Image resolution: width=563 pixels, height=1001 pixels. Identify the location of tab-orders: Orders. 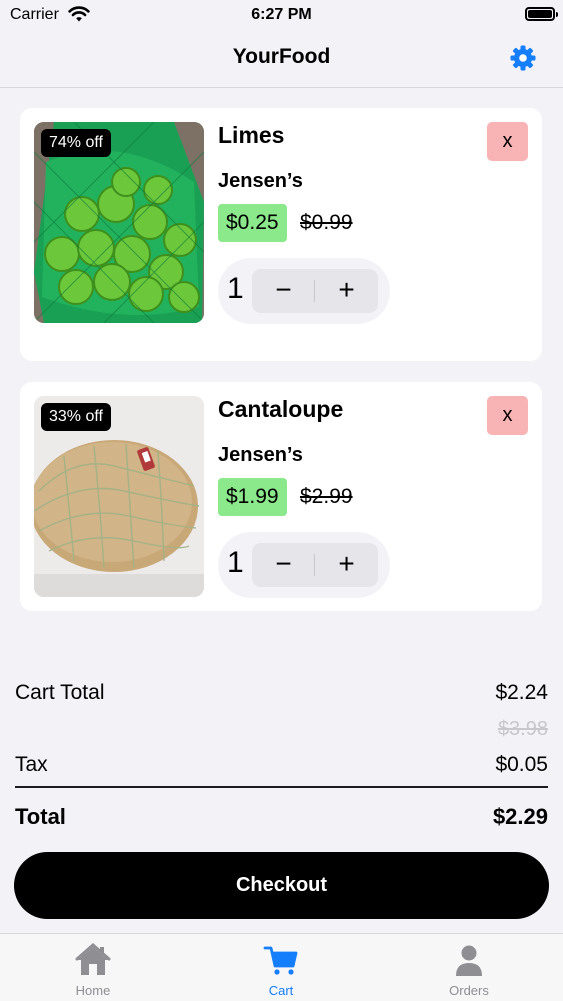
(469, 967).